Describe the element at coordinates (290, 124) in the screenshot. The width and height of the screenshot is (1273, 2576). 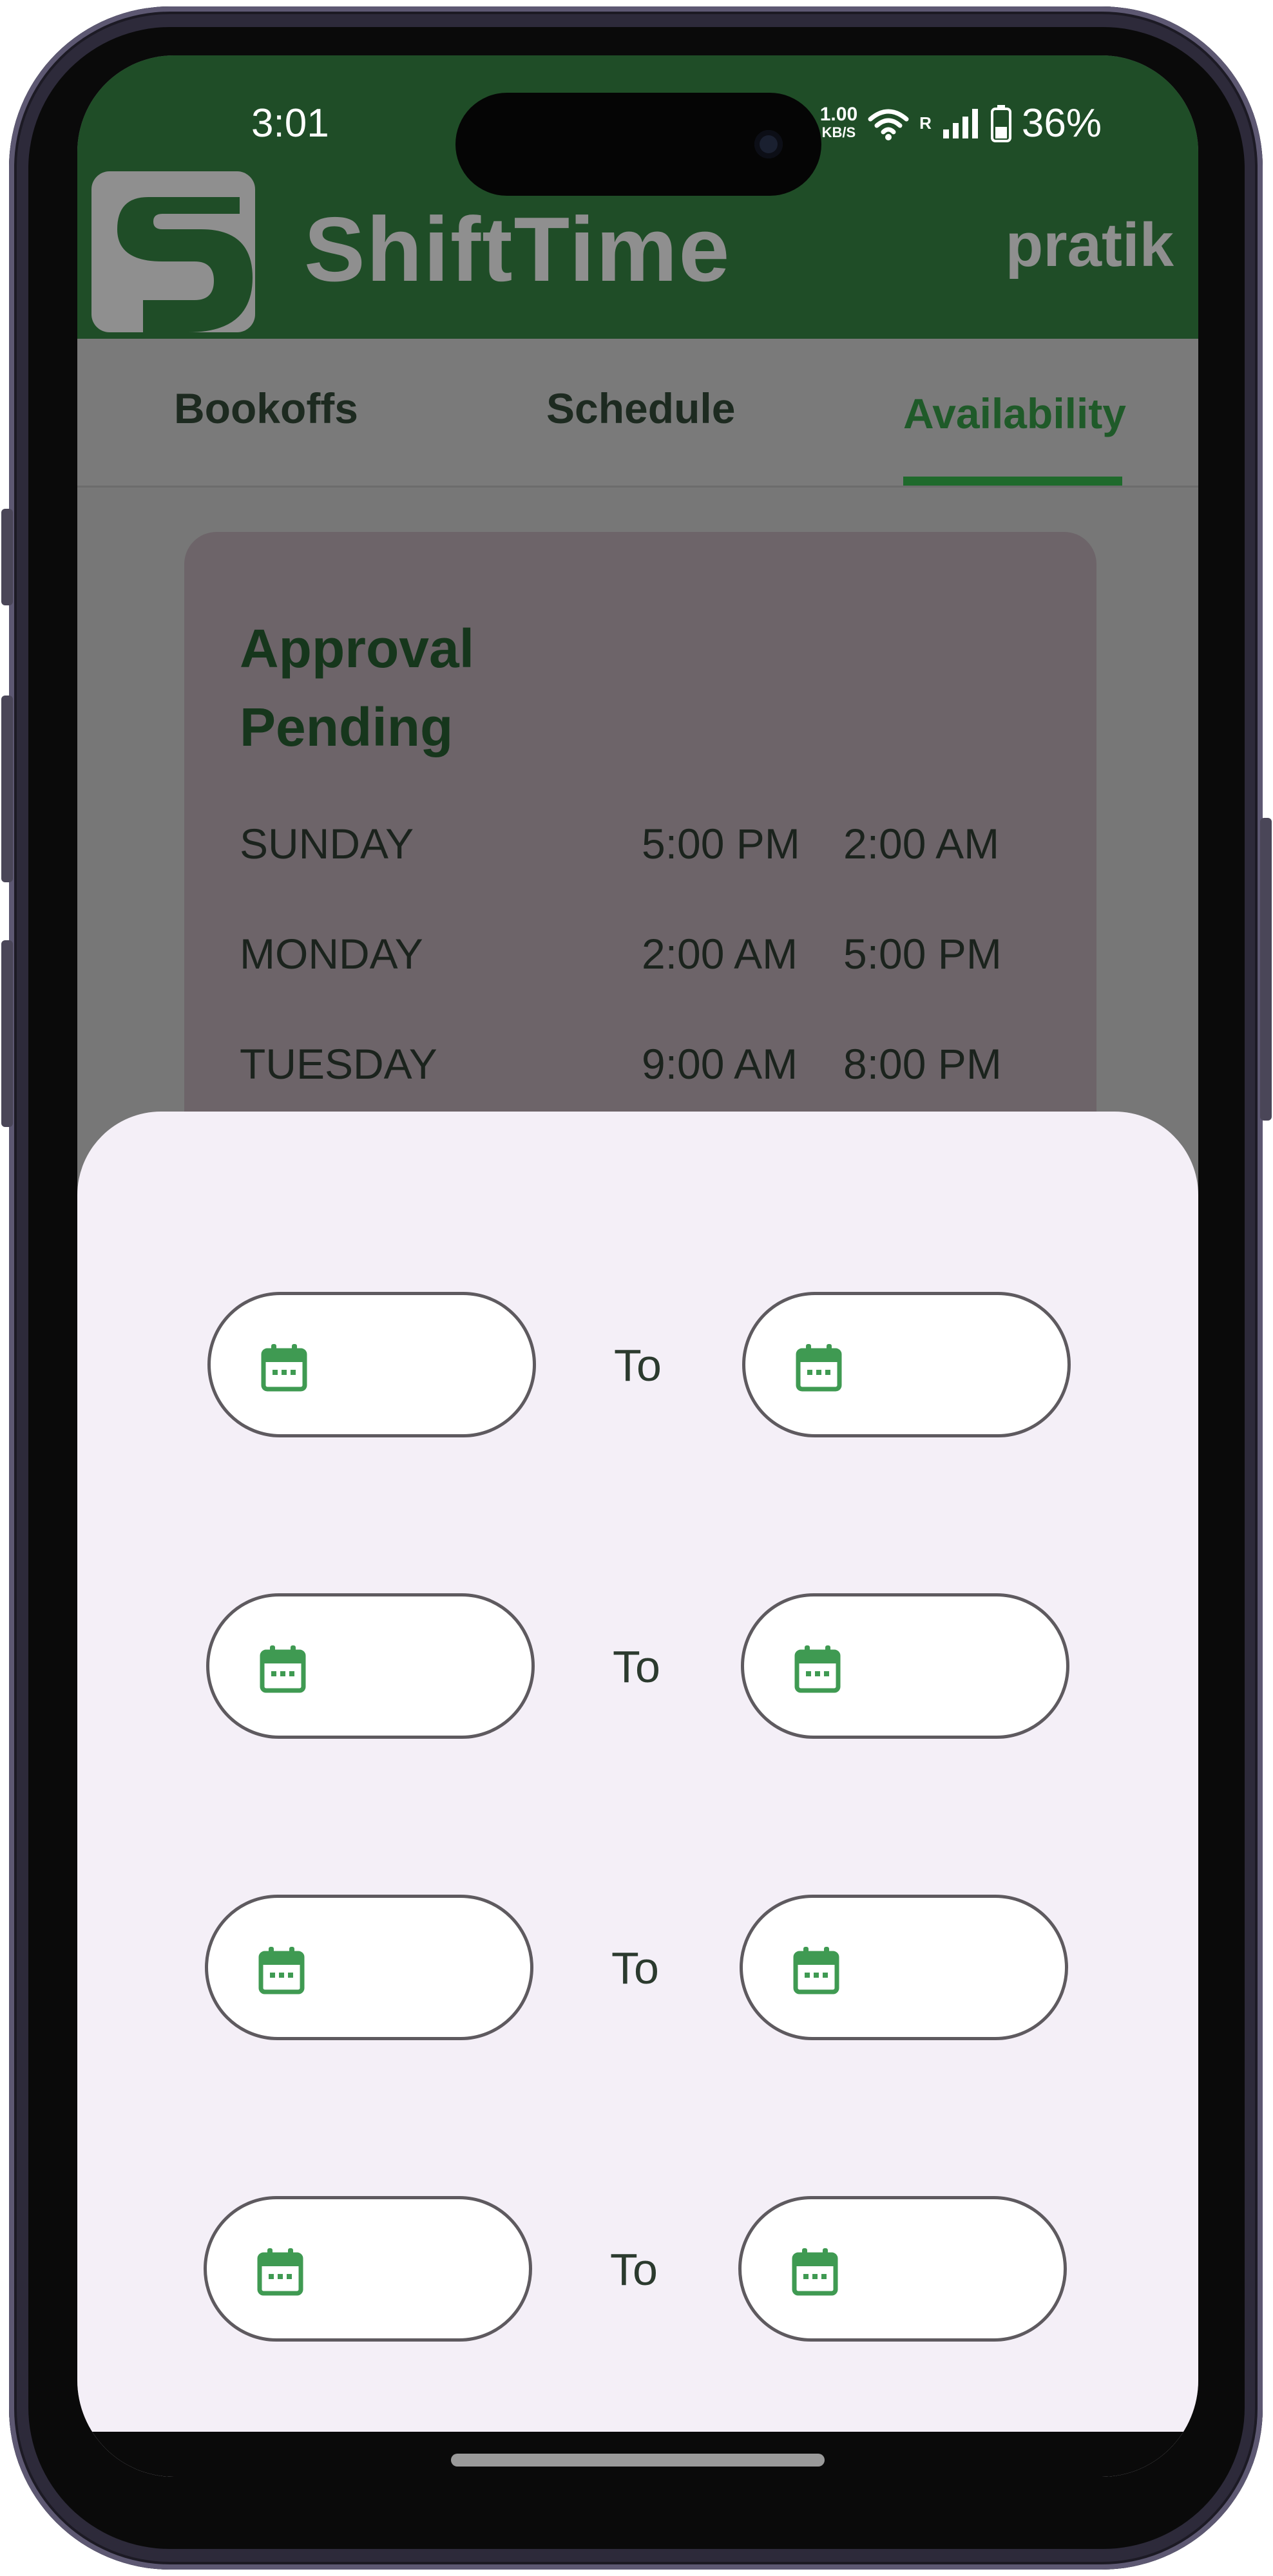
I see `status-time: 3:01` at that location.